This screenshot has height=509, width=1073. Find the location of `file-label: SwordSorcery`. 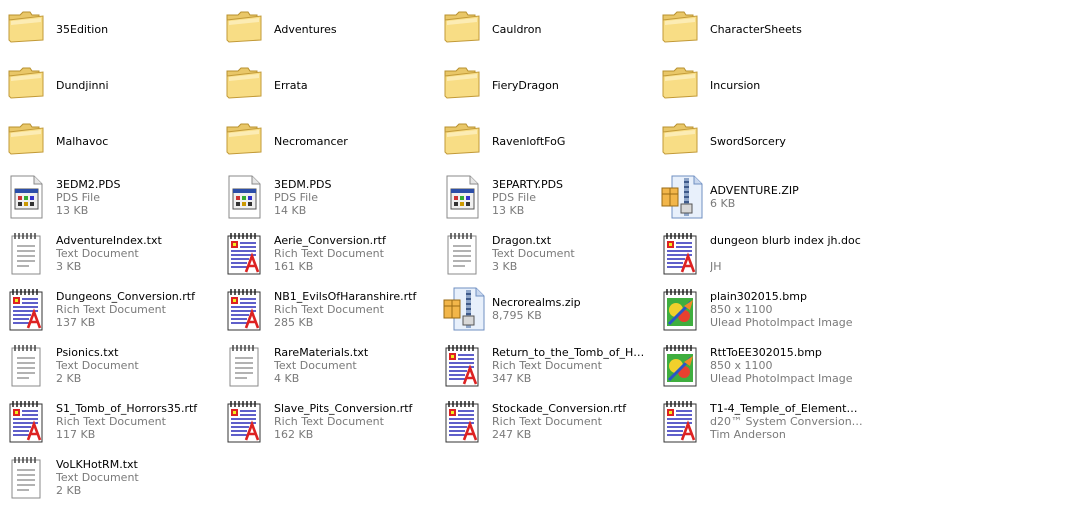

file-label: SwordSorcery is located at coordinates (787, 141).